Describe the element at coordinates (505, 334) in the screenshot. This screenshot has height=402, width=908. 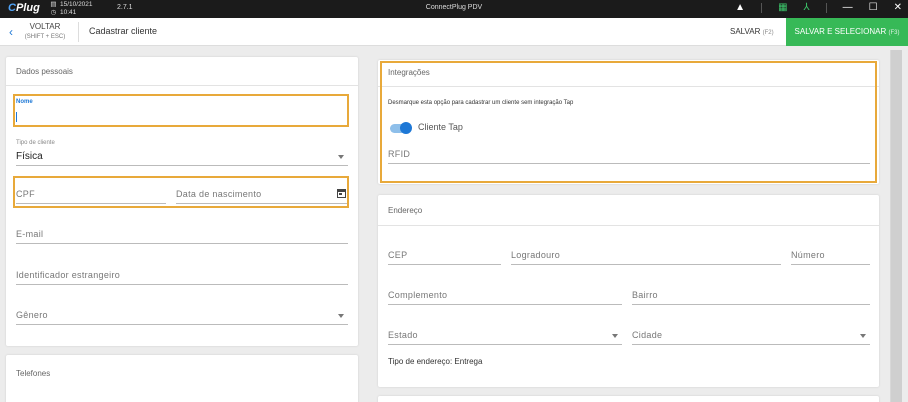
I see `estado-select: Estado` at that location.